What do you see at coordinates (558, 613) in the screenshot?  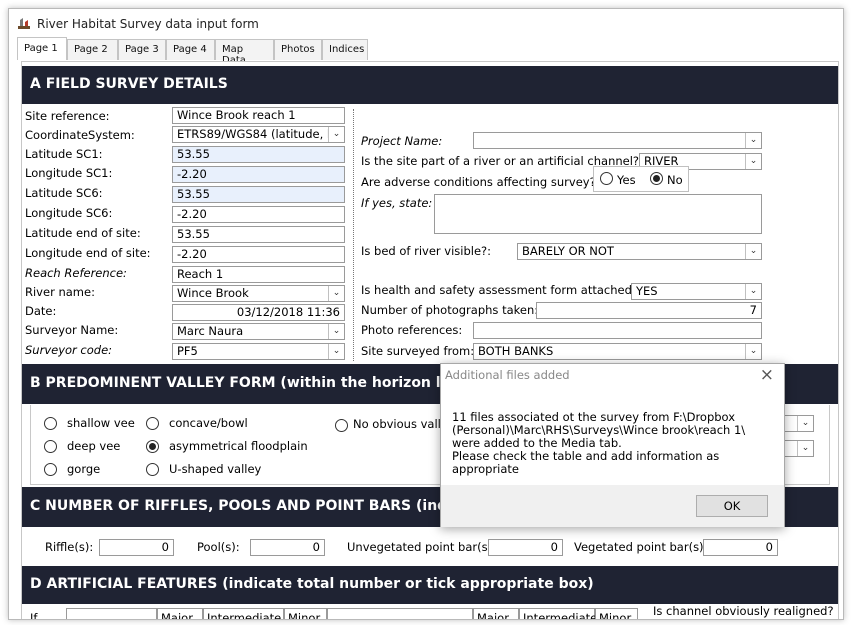 I see `features-header-intermediate-2: Intermediate` at bounding box center [558, 613].